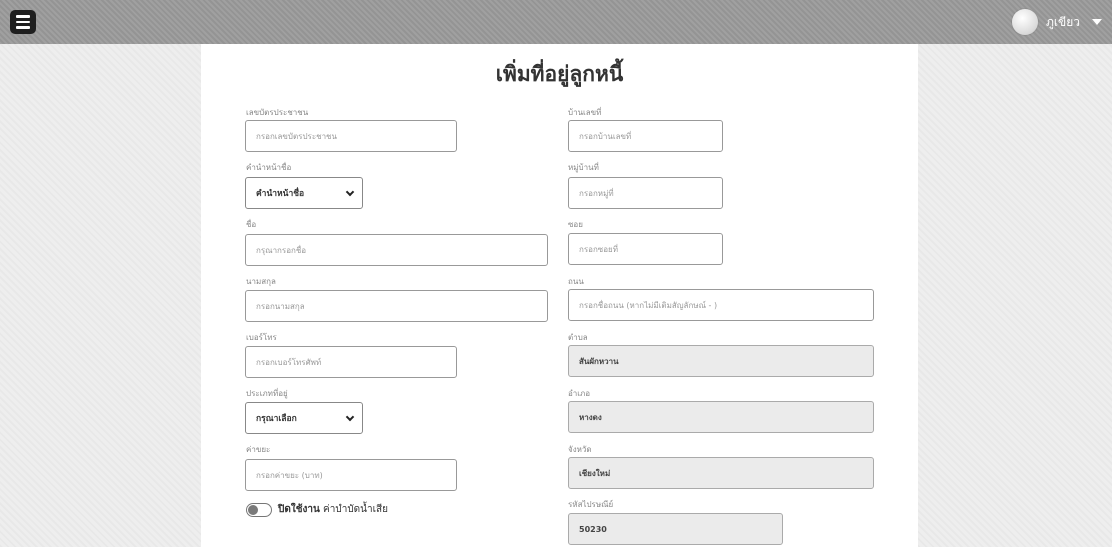 The height and width of the screenshot is (547, 1112). What do you see at coordinates (304, 418) in the screenshot?
I see `resident-type-select: กรุณาเลือก` at bounding box center [304, 418].